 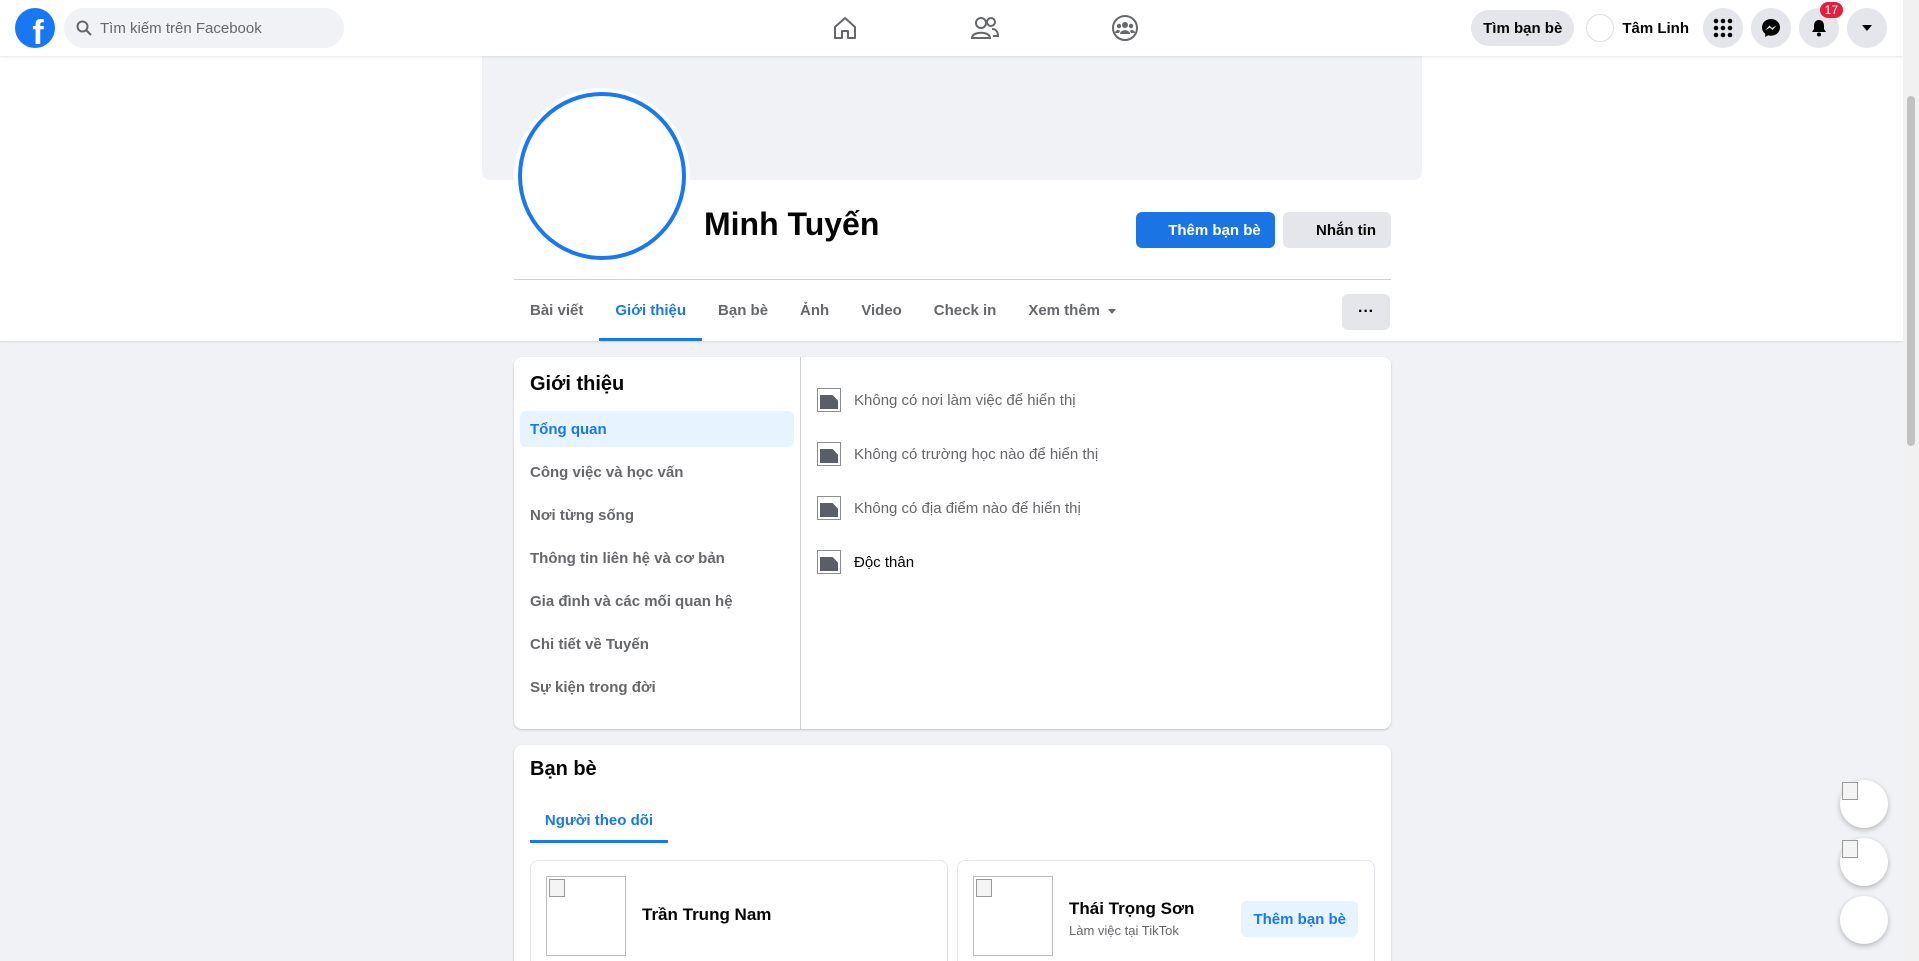 I want to click on account-menu-button, so click(x=1867, y=28).